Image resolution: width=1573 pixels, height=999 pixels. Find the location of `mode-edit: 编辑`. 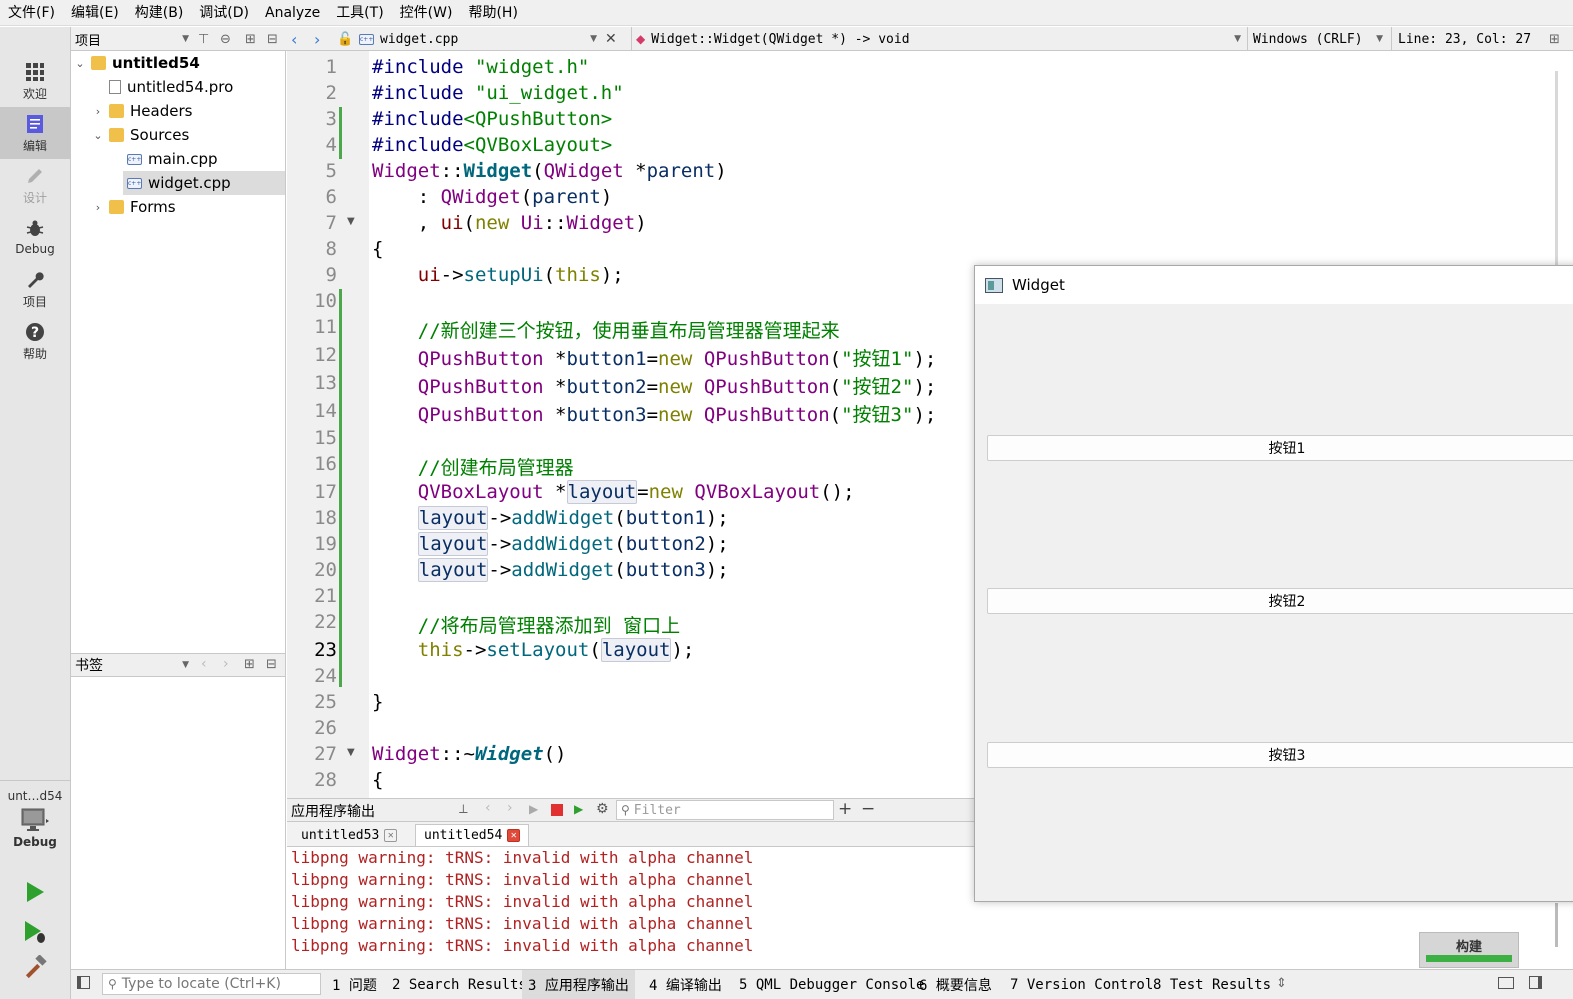

mode-edit: 编辑 is located at coordinates (35, 133).